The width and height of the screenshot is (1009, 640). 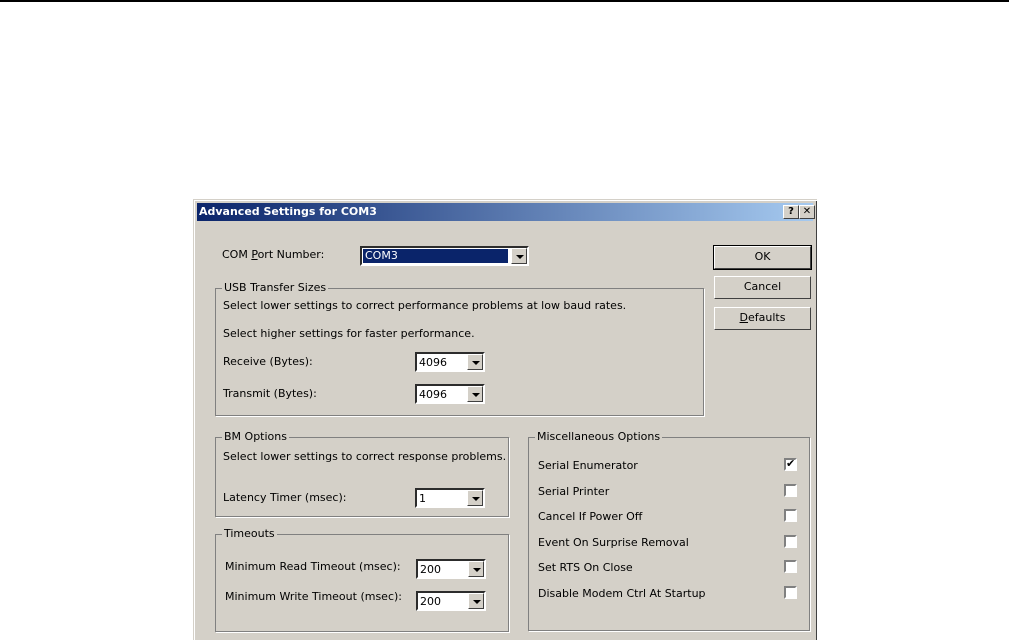 I want to click on misc-group-title: Miscellaneous Options, so click(x=599, y=436).